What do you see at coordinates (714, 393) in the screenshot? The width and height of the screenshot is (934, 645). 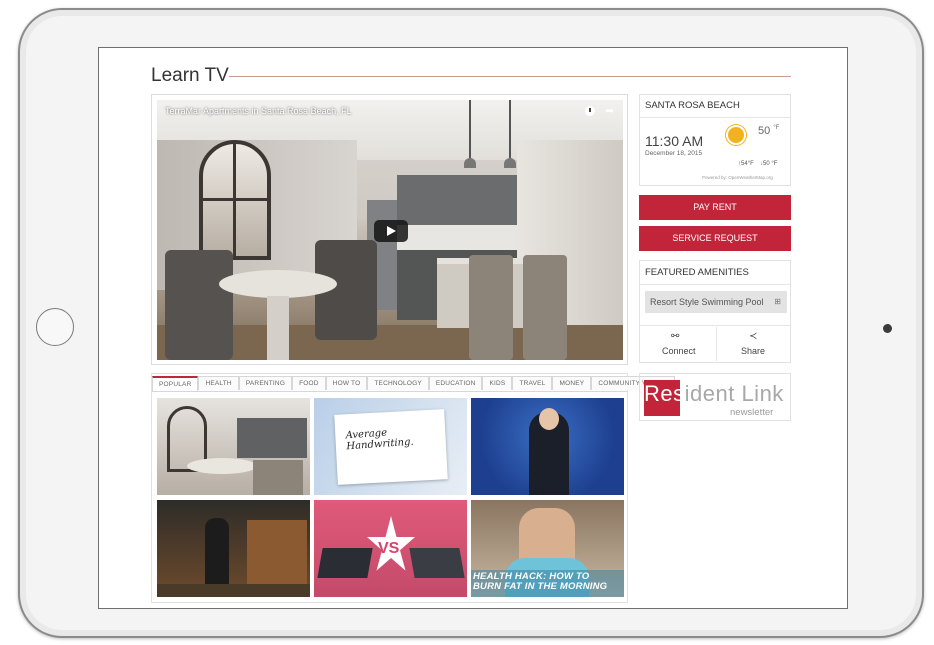 I see `resident-link-logo: Resident Link` at bounding box center [714, 393].